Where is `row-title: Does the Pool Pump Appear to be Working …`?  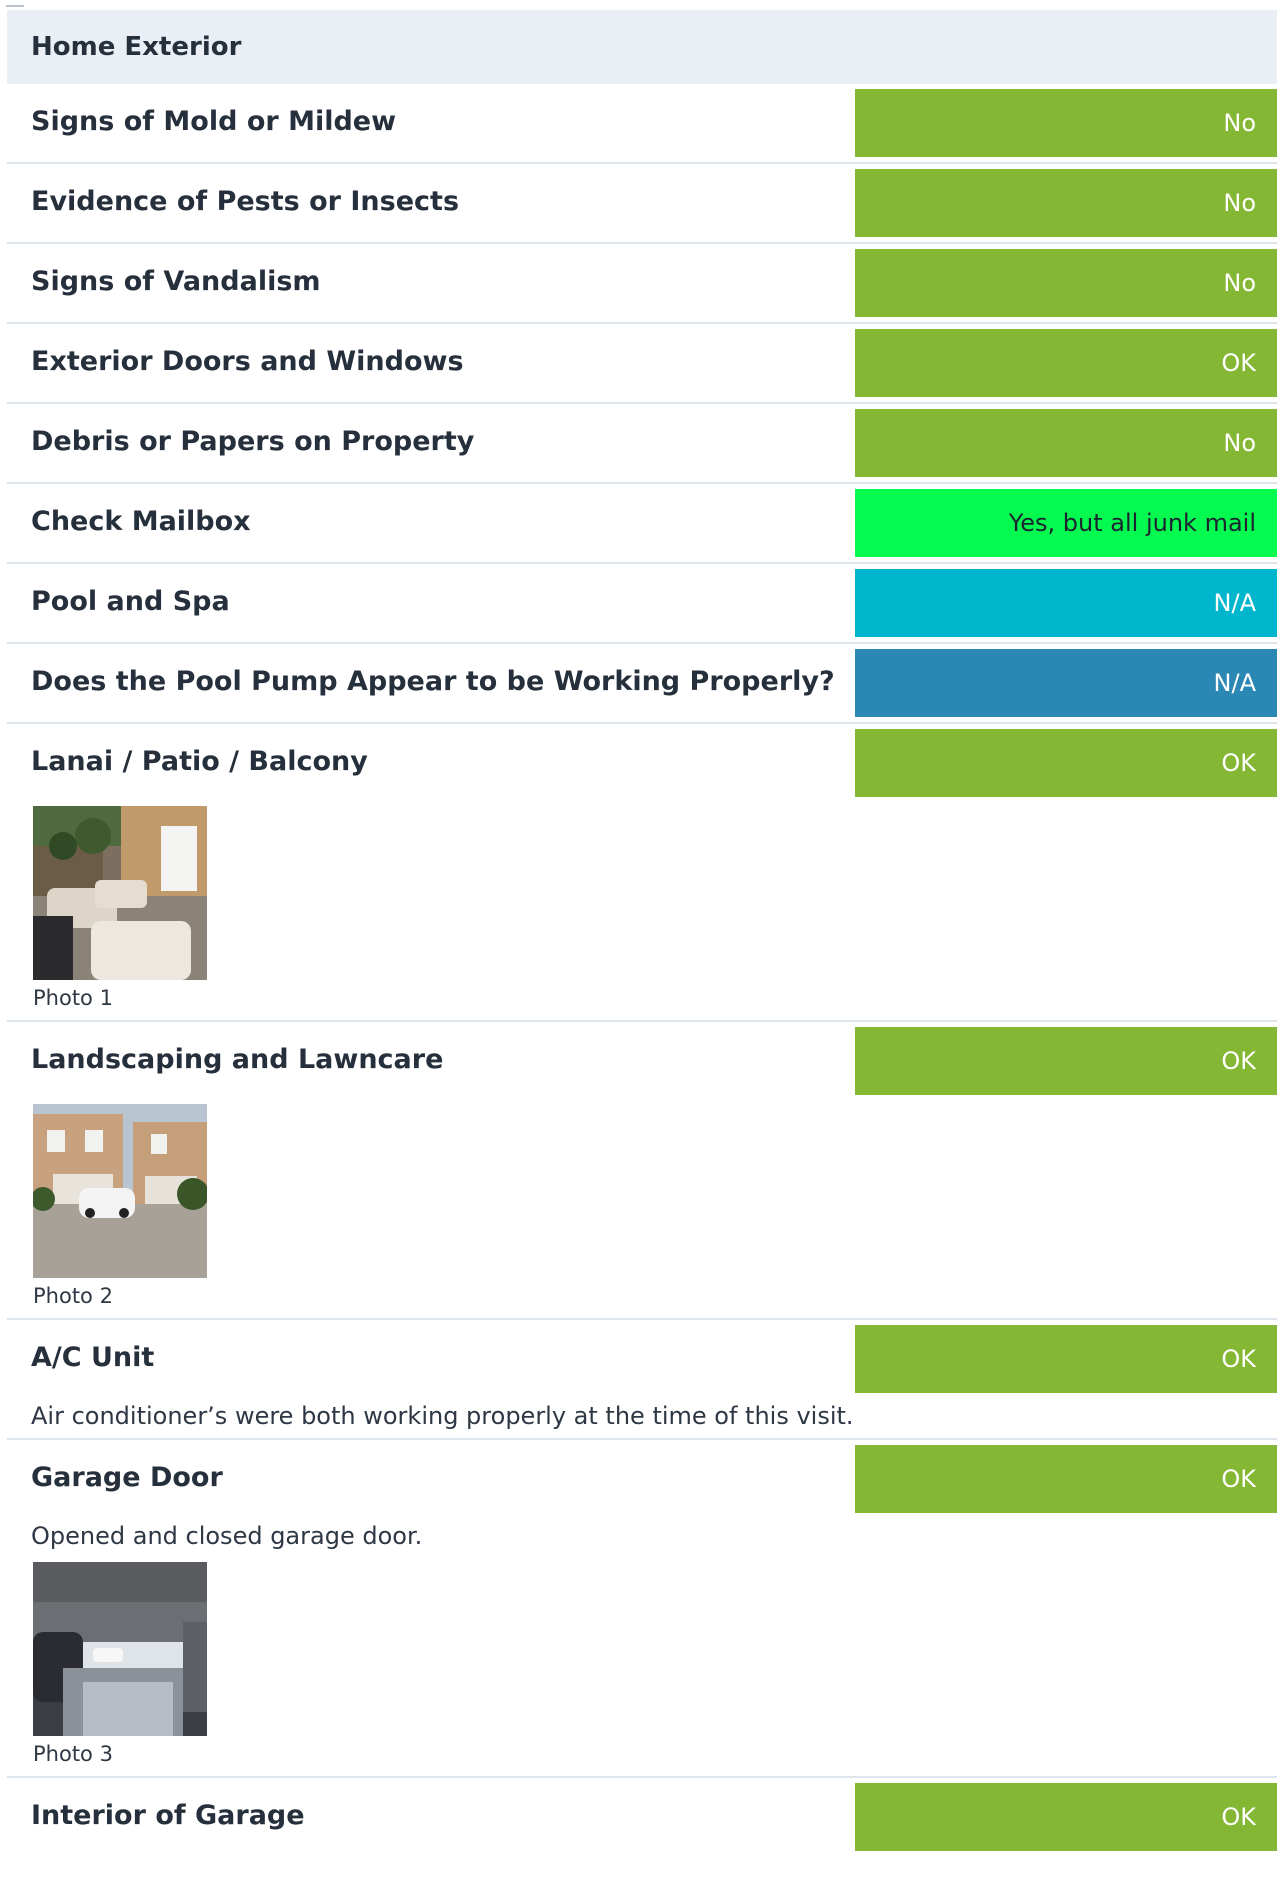 row-title: Does the Pool Pump Appear to be Working … is located at coordinates (433, 681).